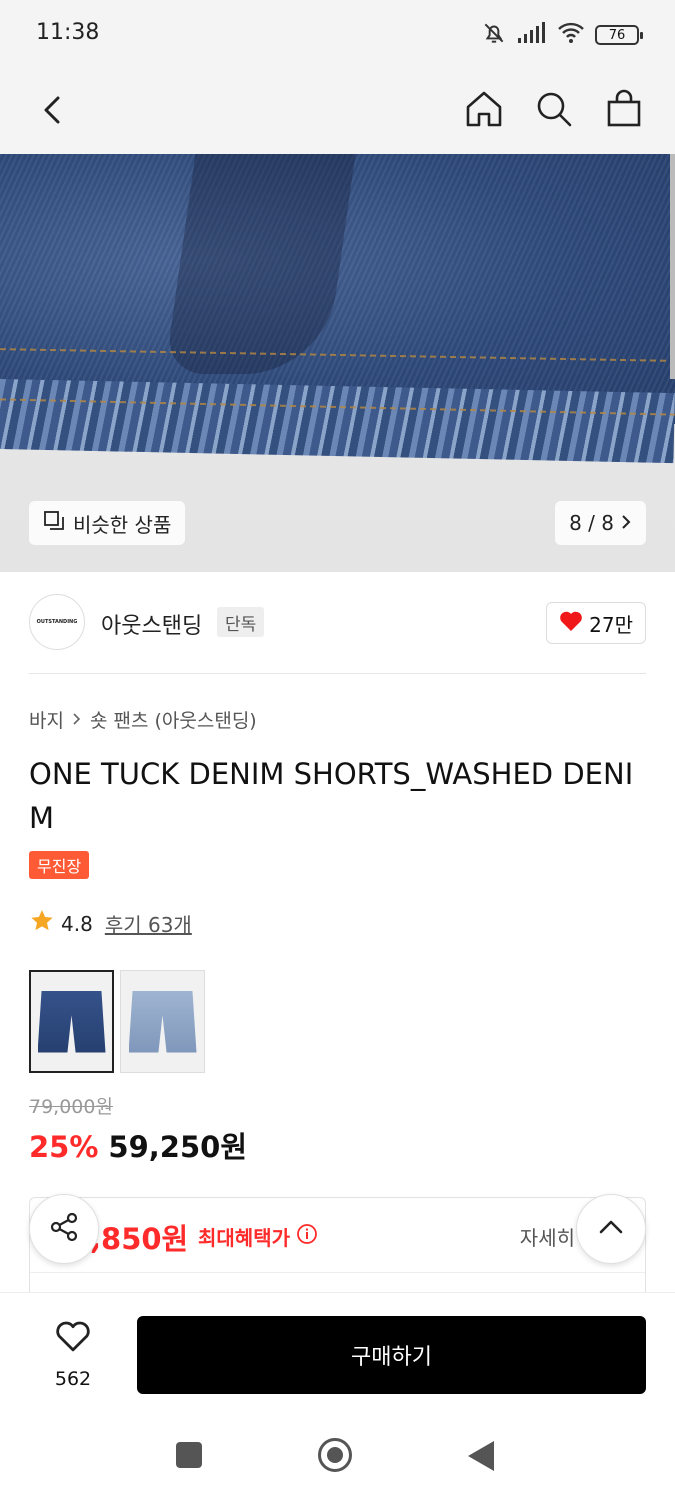 Image resolution: width=675 pixels, height=1500 pixels. I want to click on product-title: ONE TUCK DENIM SHORTS_WASHED DENIM, so click(331, 796).